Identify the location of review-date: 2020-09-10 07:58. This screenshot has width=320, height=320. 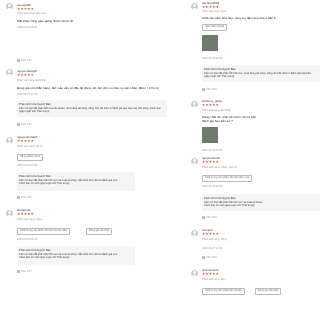
(212, 58).